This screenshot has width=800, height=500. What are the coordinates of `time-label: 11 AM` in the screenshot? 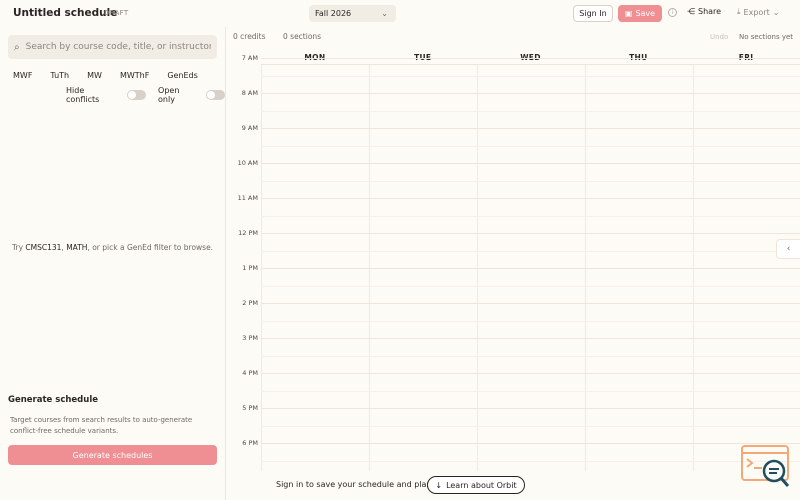 It's located at (247, 198).